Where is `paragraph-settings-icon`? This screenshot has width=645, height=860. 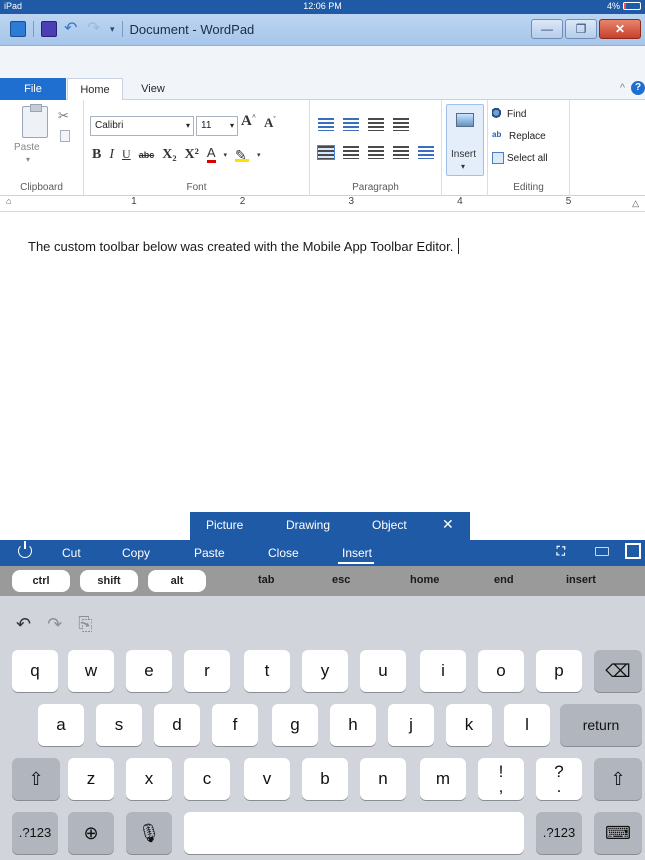
paragraph-settings-icon is located at coordinates (426, 152).